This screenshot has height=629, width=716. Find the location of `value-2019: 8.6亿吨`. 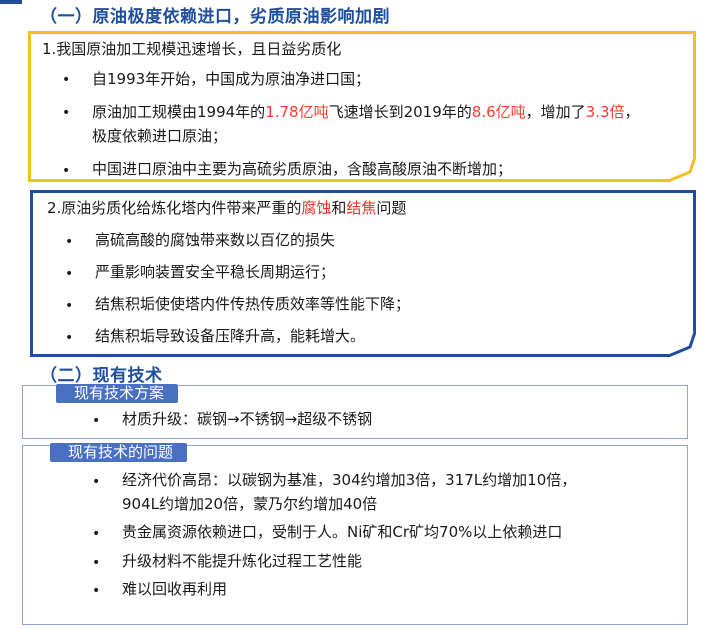

value-2019: 8.6亿吨 is located at coordinates (498, 112).